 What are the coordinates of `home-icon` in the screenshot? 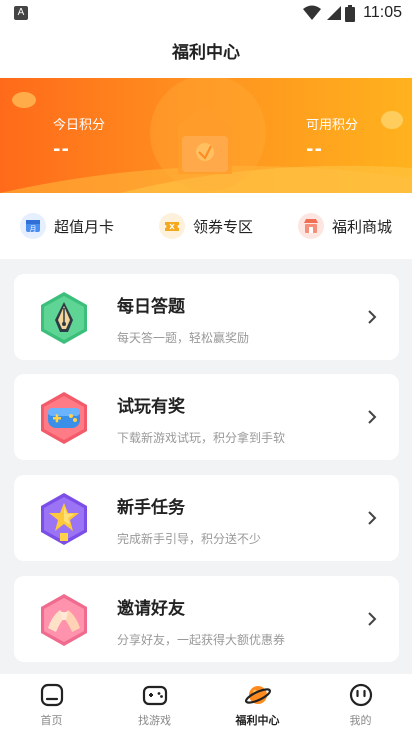 It's located at (51, 695).